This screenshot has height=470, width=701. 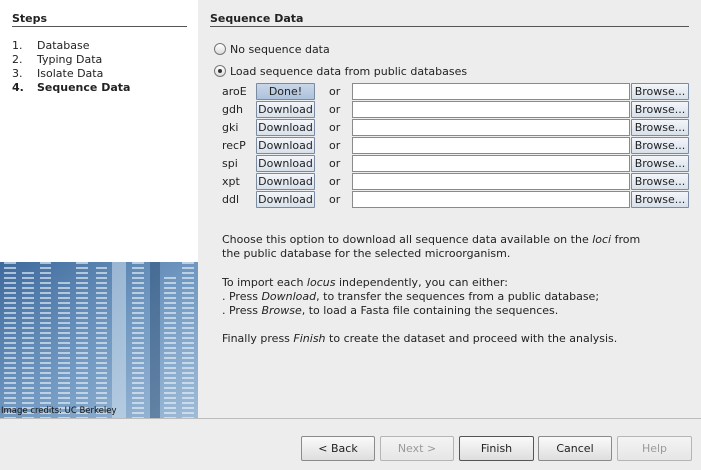 I want to click on step-isolate-data: 3. Isolate Data, so click(x=57, y=73).